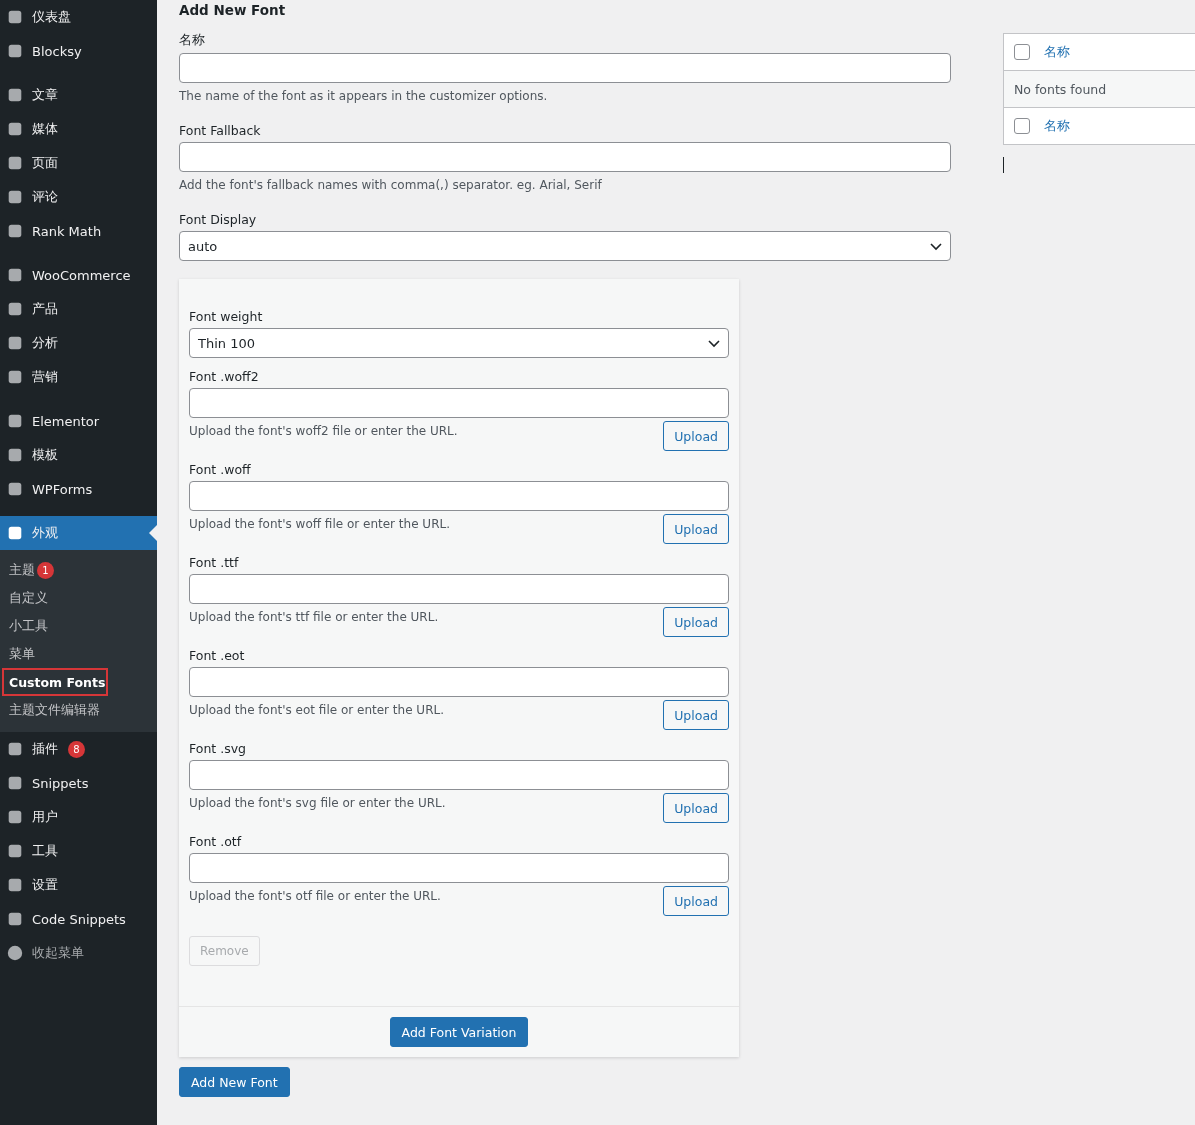  I want to click on add-font-button: Add New Font, so click(234, 1082).